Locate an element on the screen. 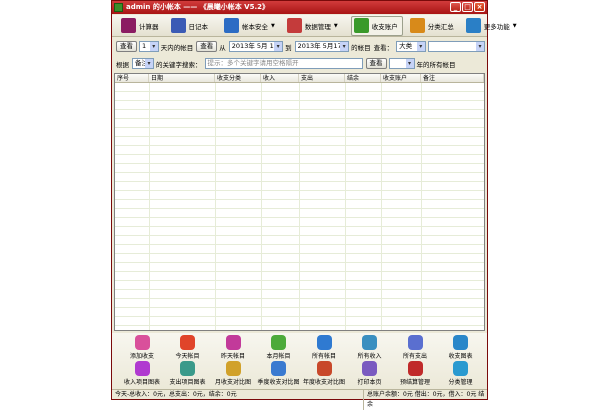 The width and height of the screenshot is (600, 410). chart-icon is located at coordinates (460, 342).